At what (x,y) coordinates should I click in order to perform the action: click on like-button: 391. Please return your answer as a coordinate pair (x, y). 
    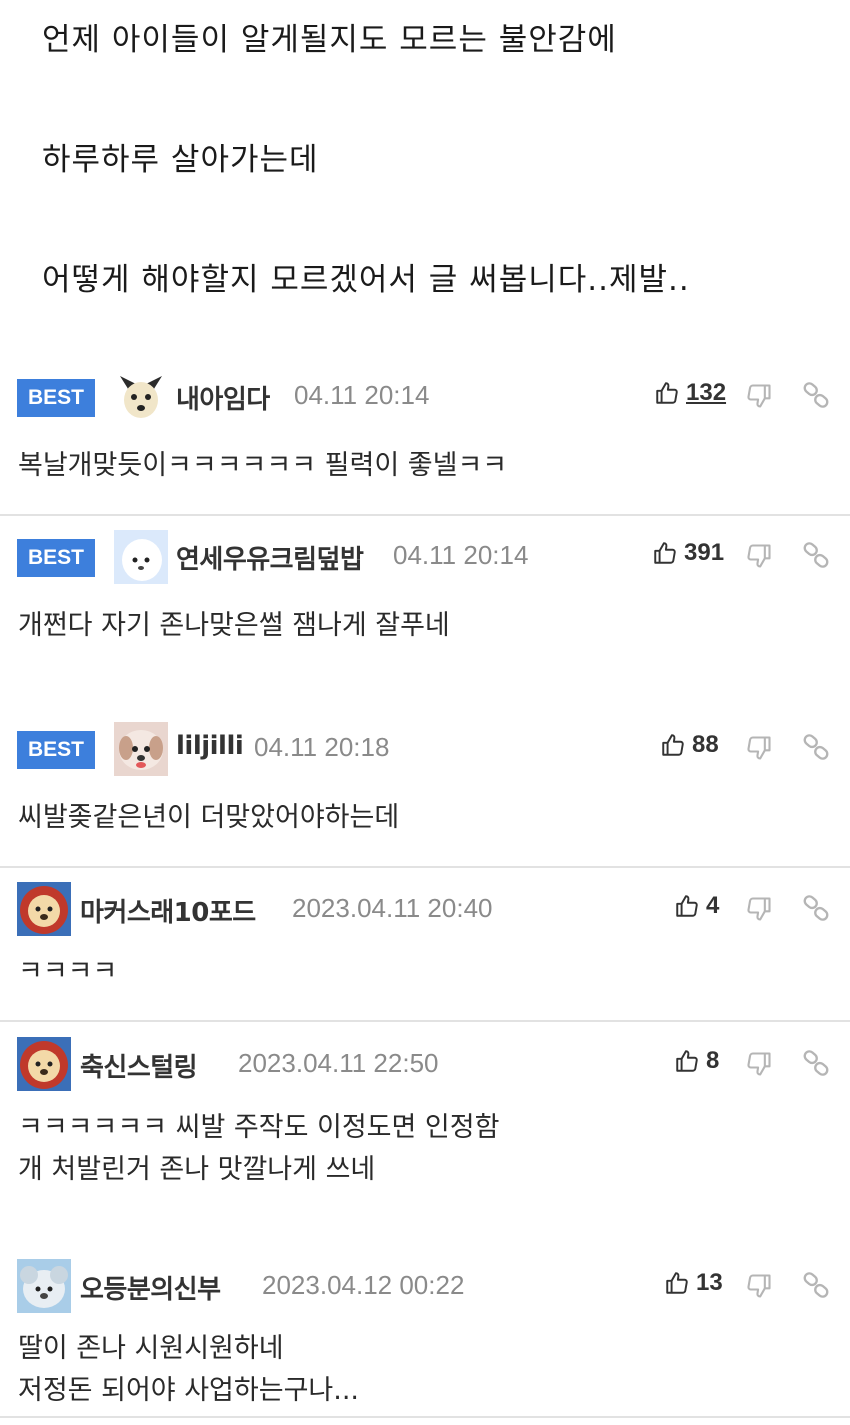
    Looking at the image, I should click on (688, 553).